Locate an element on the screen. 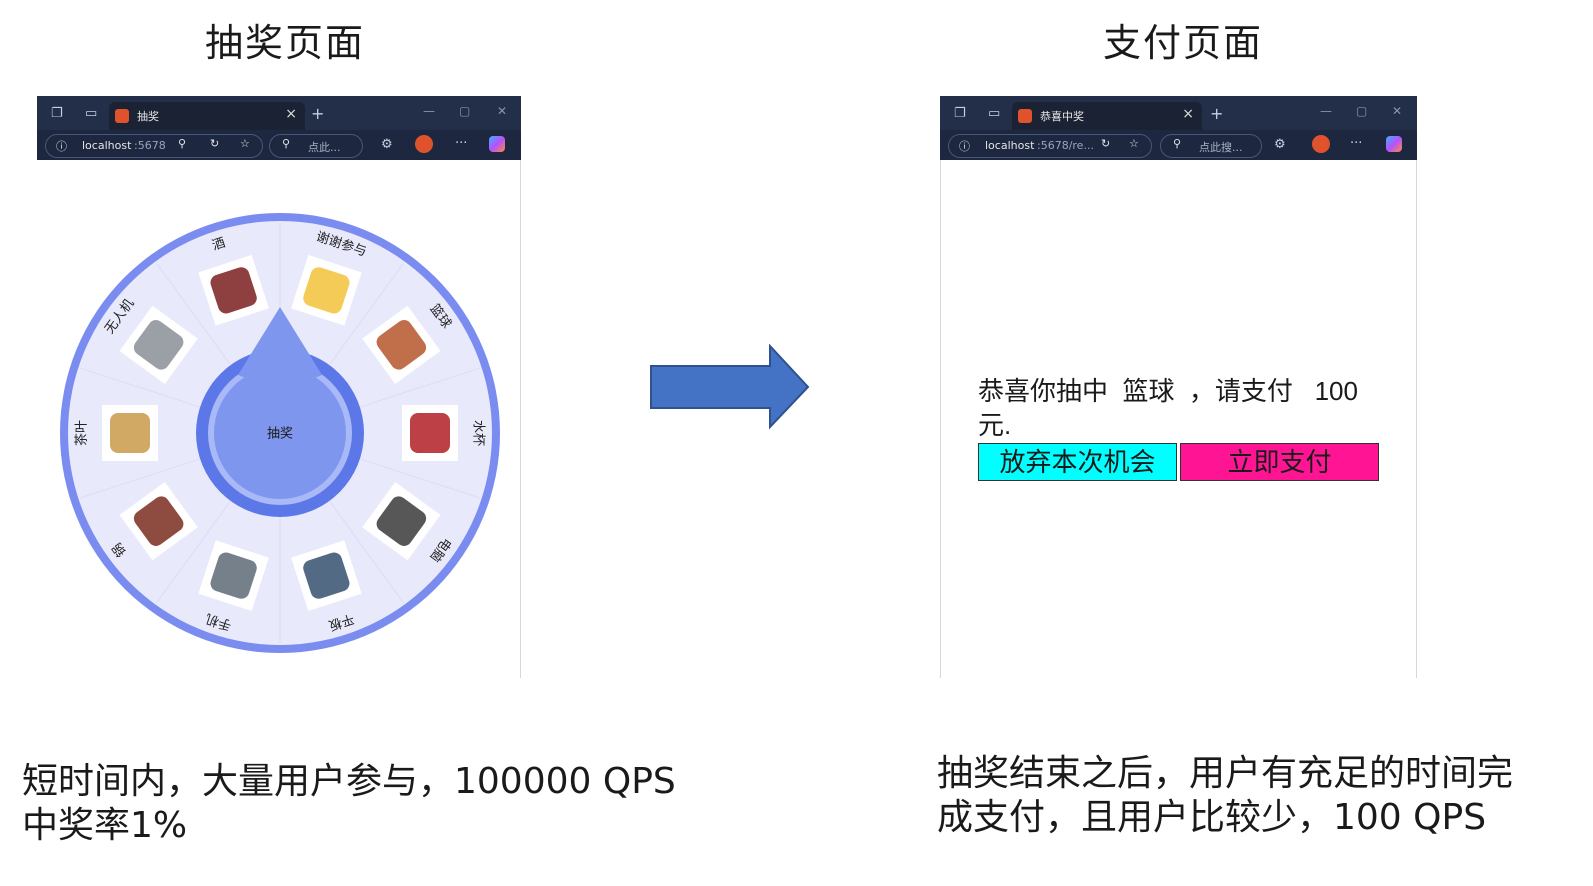 This screenshot has height=886, width=1593. prize-label: 茶叶 is located at coordinates (82, 433).